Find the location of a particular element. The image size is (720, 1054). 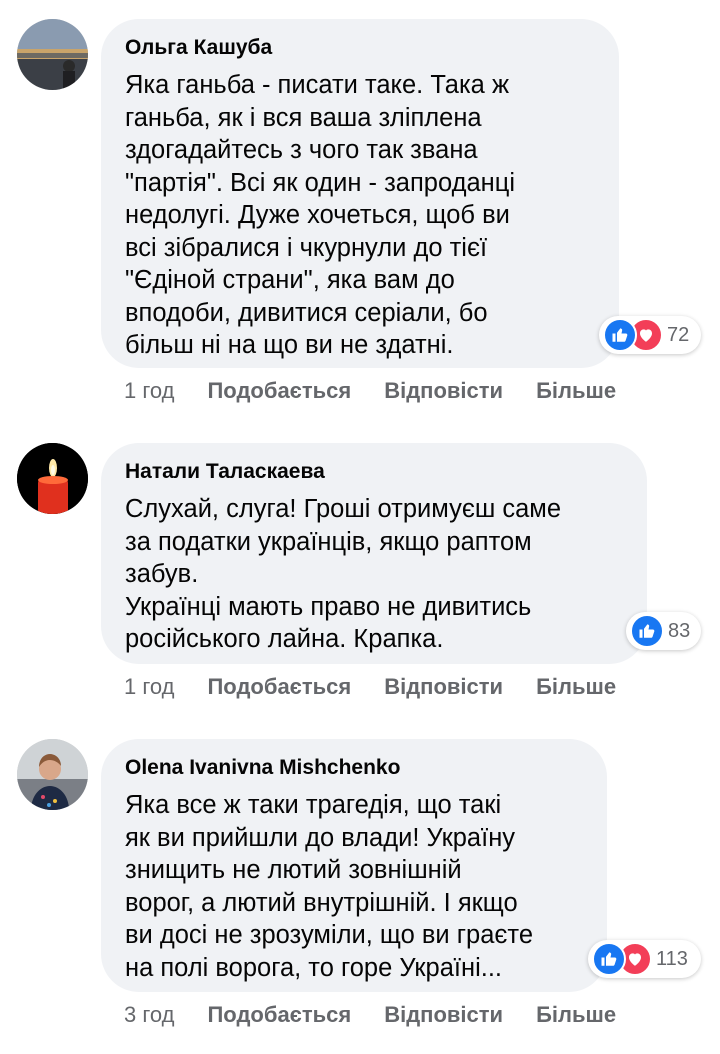

comment-author: Ольга Кашуба is located at coordinates (360, 48).